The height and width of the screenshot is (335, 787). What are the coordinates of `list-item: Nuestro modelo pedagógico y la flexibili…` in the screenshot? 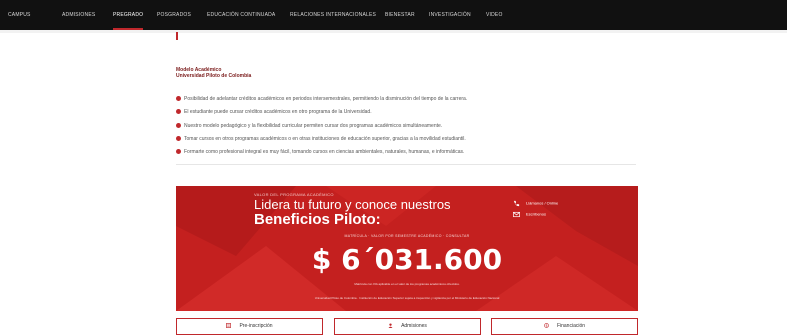 It's located at (406, 126).